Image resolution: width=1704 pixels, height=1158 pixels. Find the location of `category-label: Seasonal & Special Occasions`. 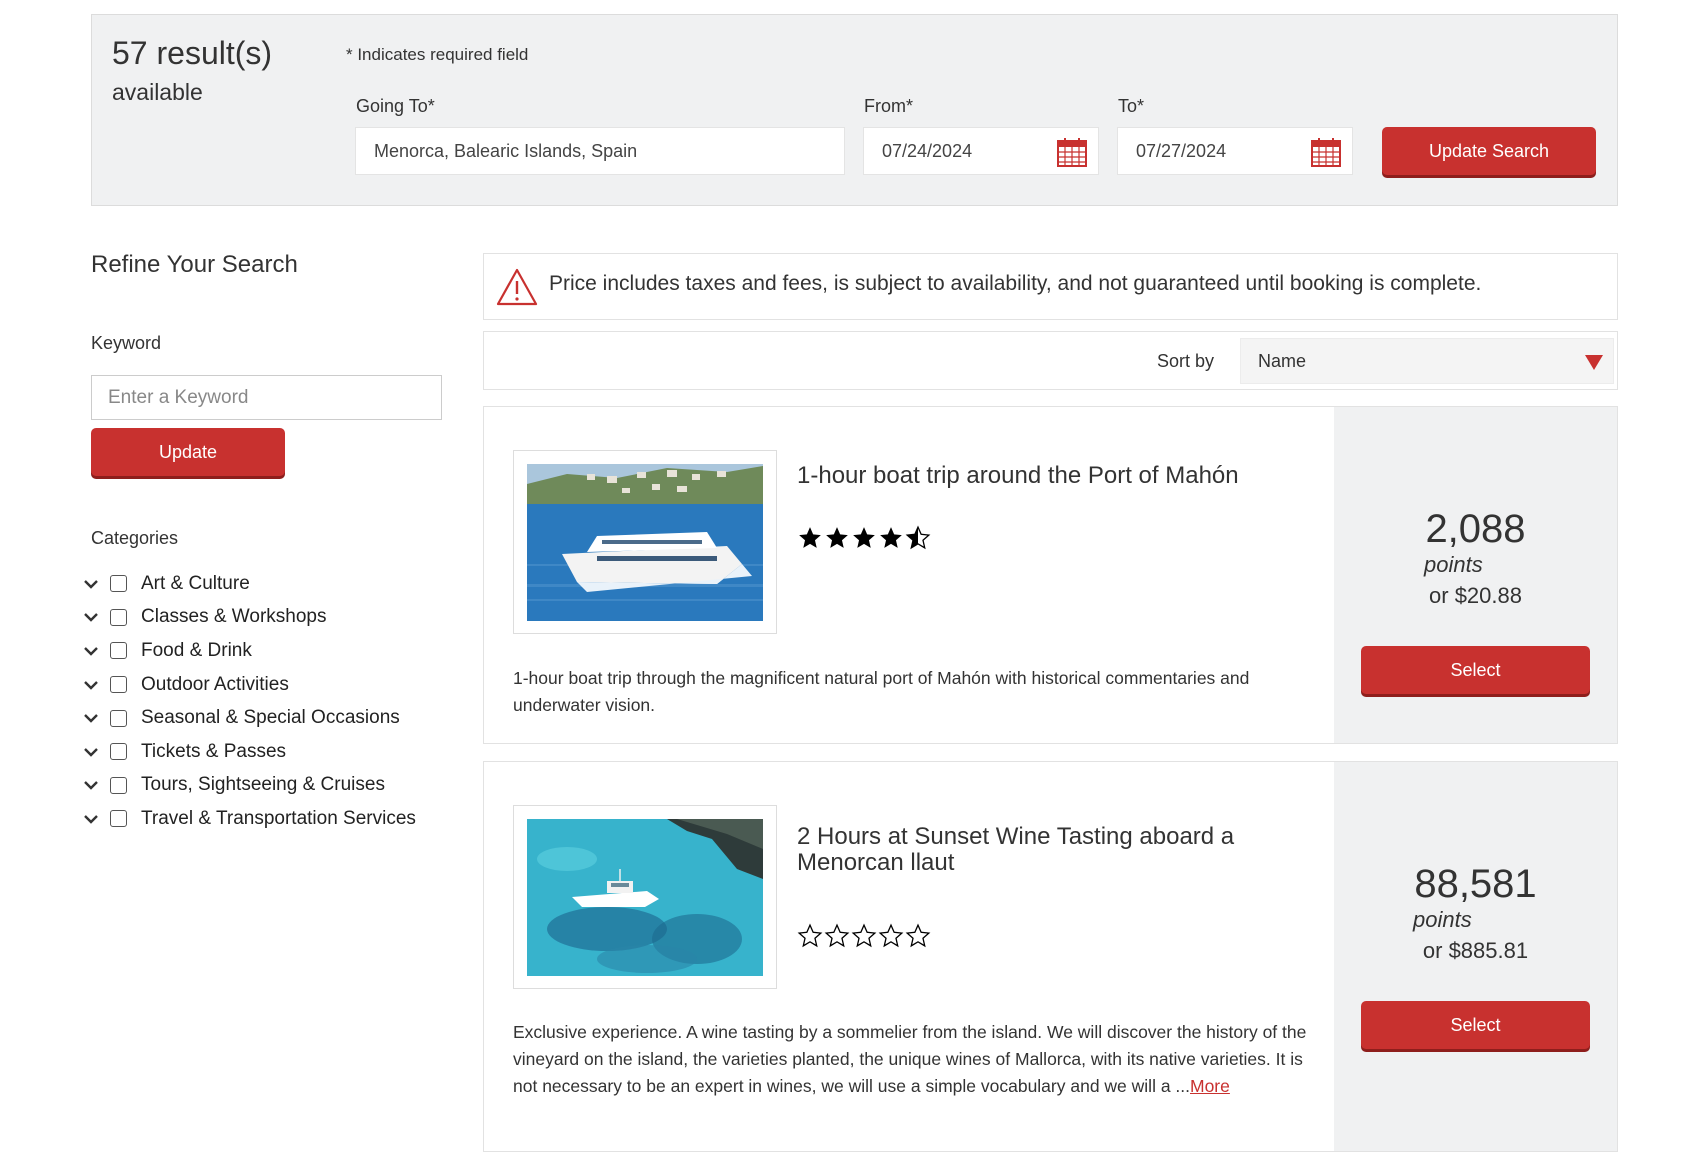

category-label: Seasonal & Special Occasions is located at coordinates (270, 718).